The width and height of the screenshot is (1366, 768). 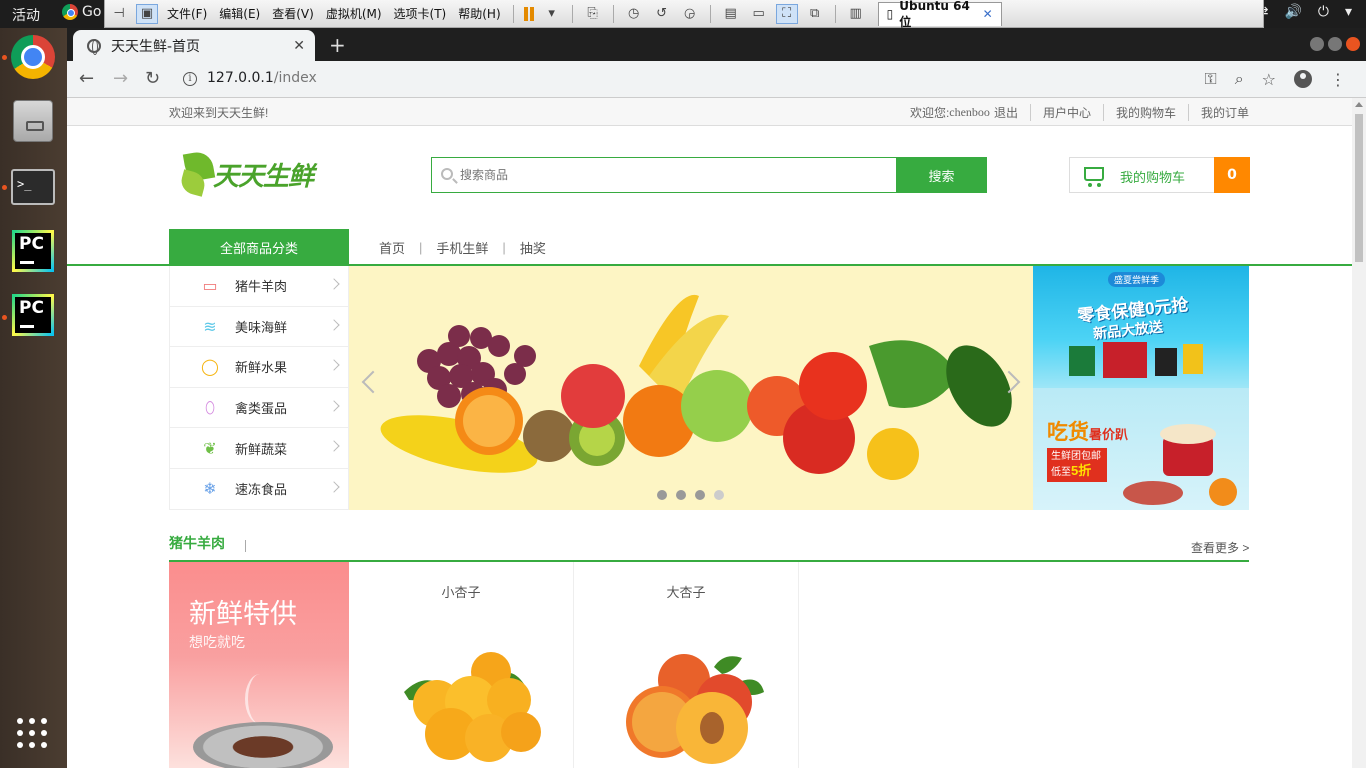 I want to click on dock-pycharm: PC, so click(x=33, y=251).